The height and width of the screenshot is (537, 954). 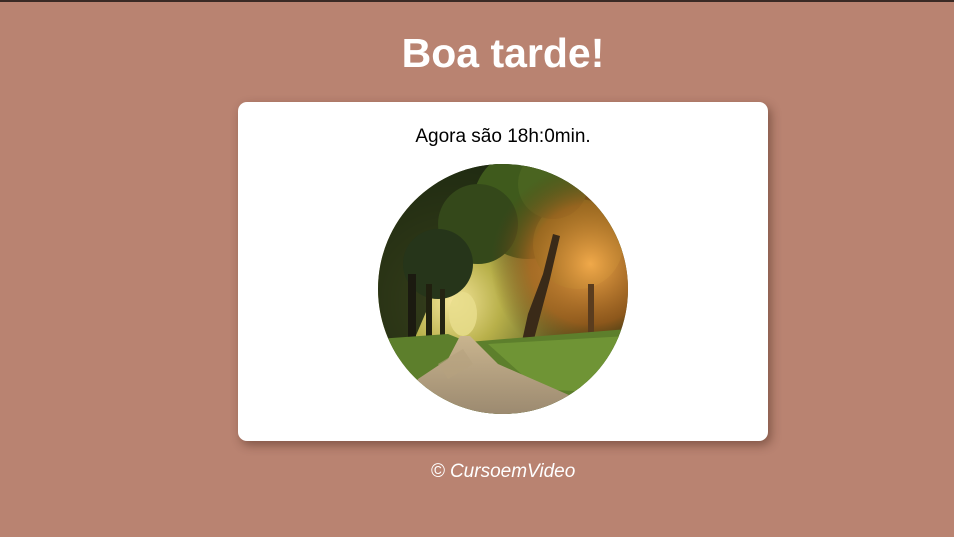 What do you see at coordinates (503, 471) in the screenshot?
I see `footer-credit: © CursoemVideo` at bounding box center [503, 471].